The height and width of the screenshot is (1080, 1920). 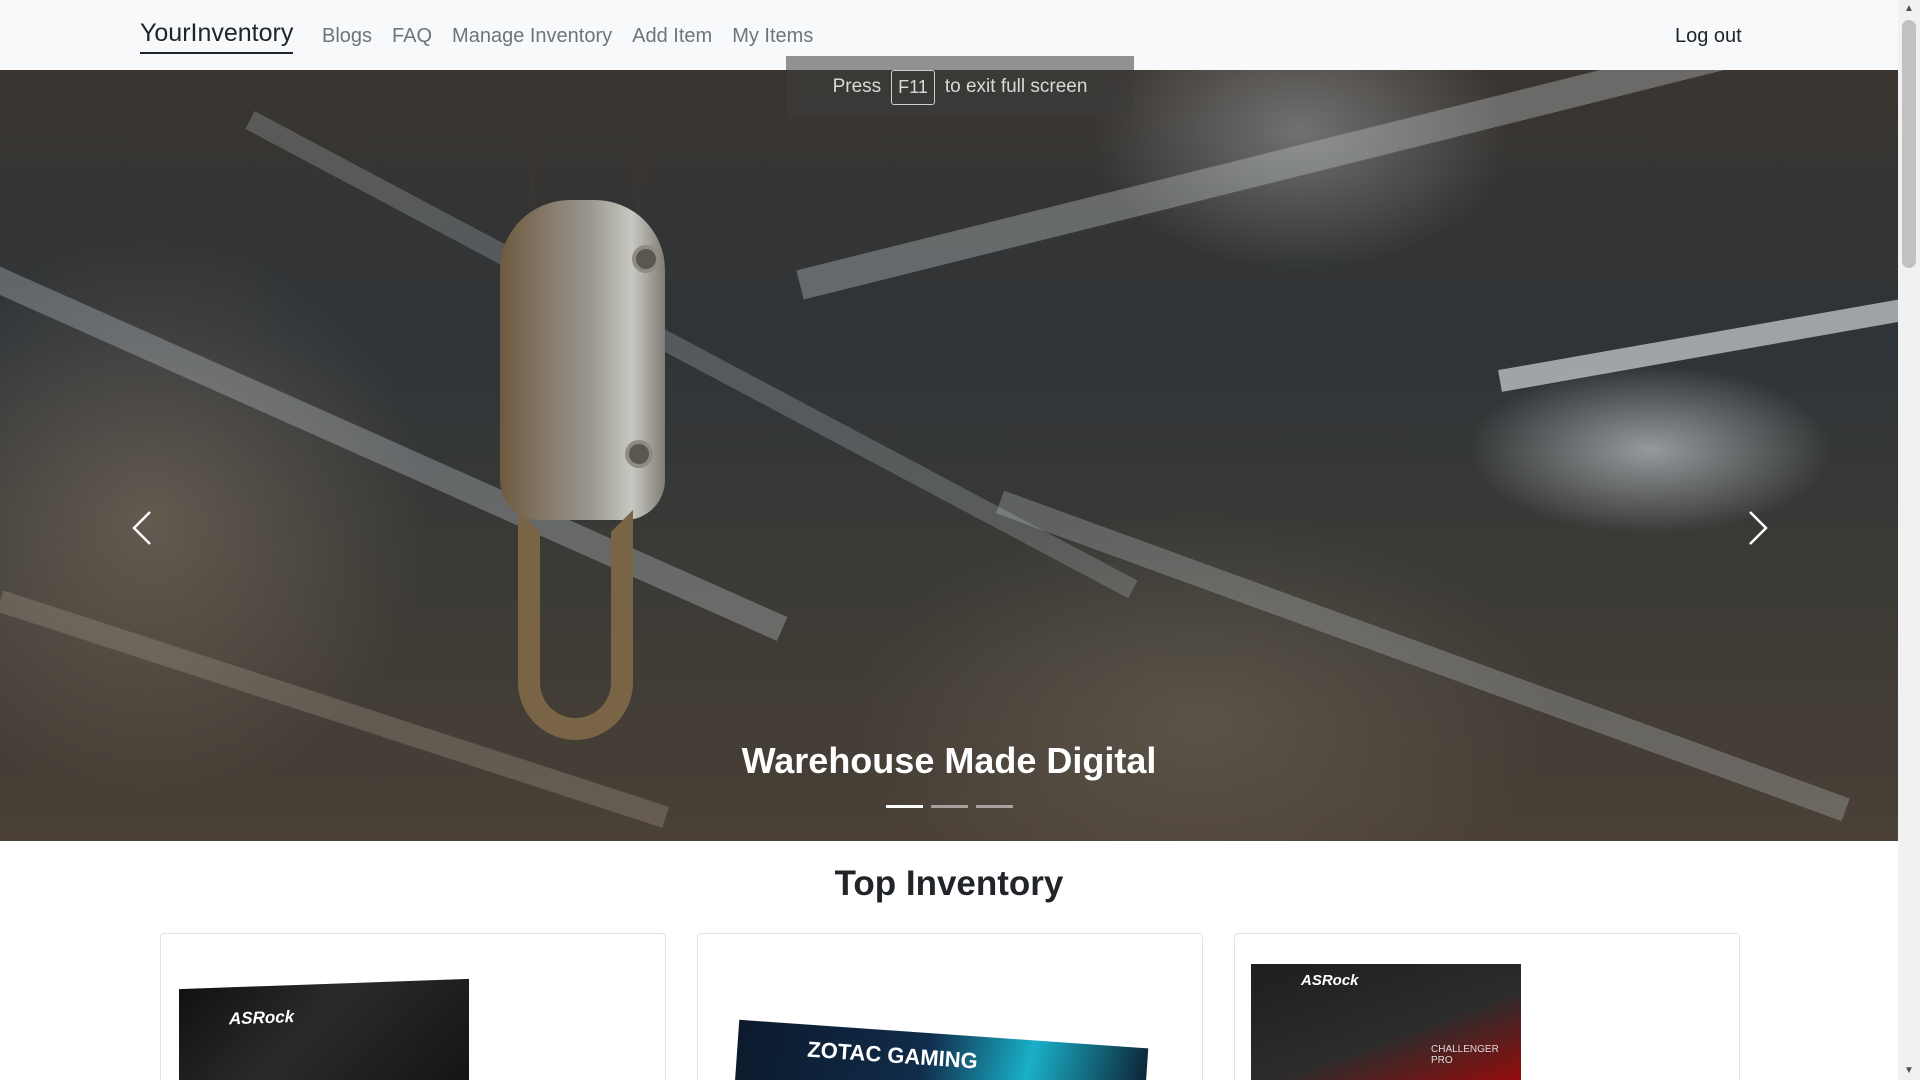 What do you see at coordinates (949, 883) in the screenshot?
I see `section-title: Top Inventory` at bounding box center [949, 883].